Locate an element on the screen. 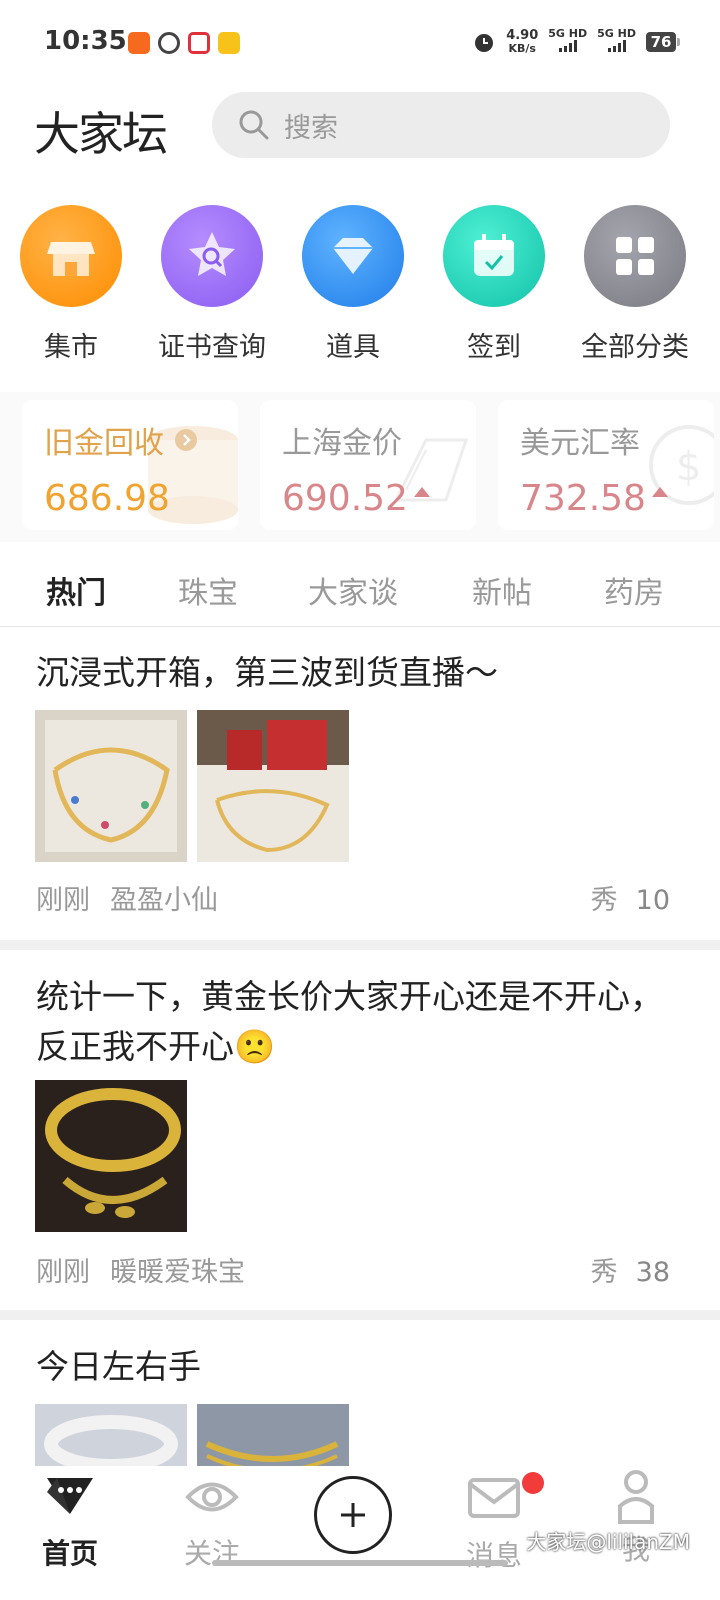 This screenshot has height=1600, width=720. category-market: 集市 is located at coordinates (71, 282).